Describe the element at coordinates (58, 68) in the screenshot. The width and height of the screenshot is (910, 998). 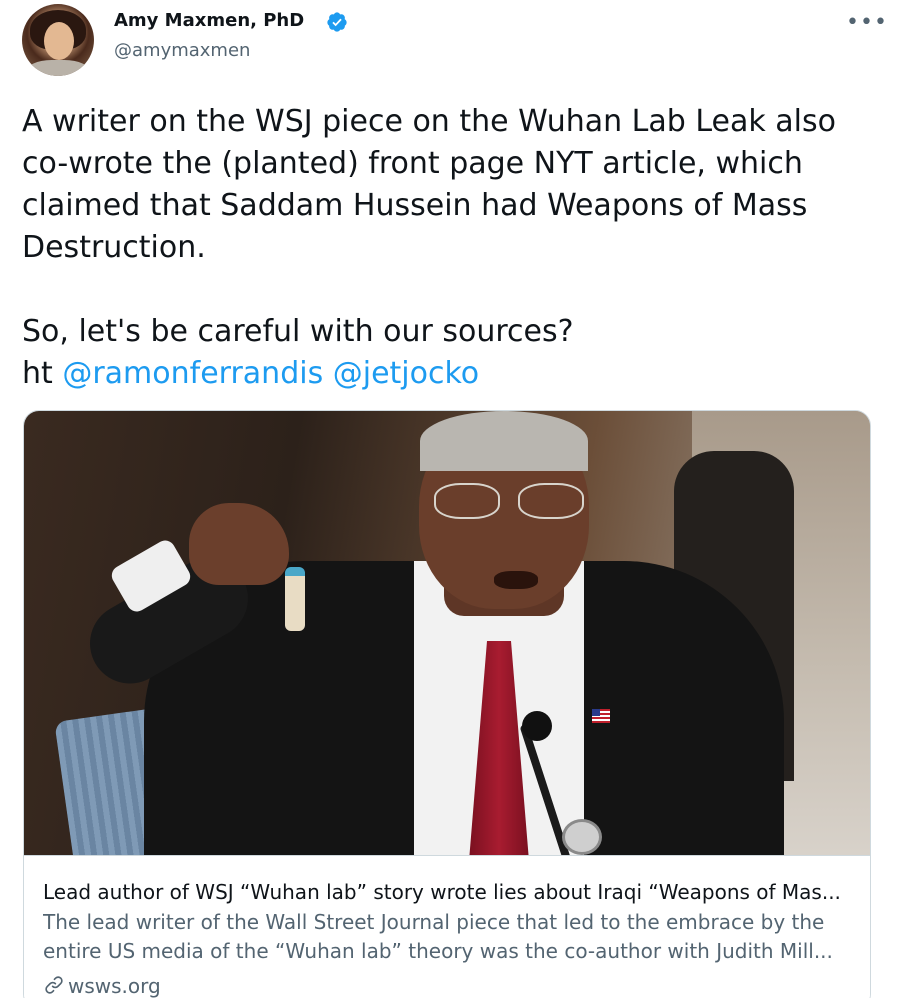
I see `avatar-shirt` at that location.